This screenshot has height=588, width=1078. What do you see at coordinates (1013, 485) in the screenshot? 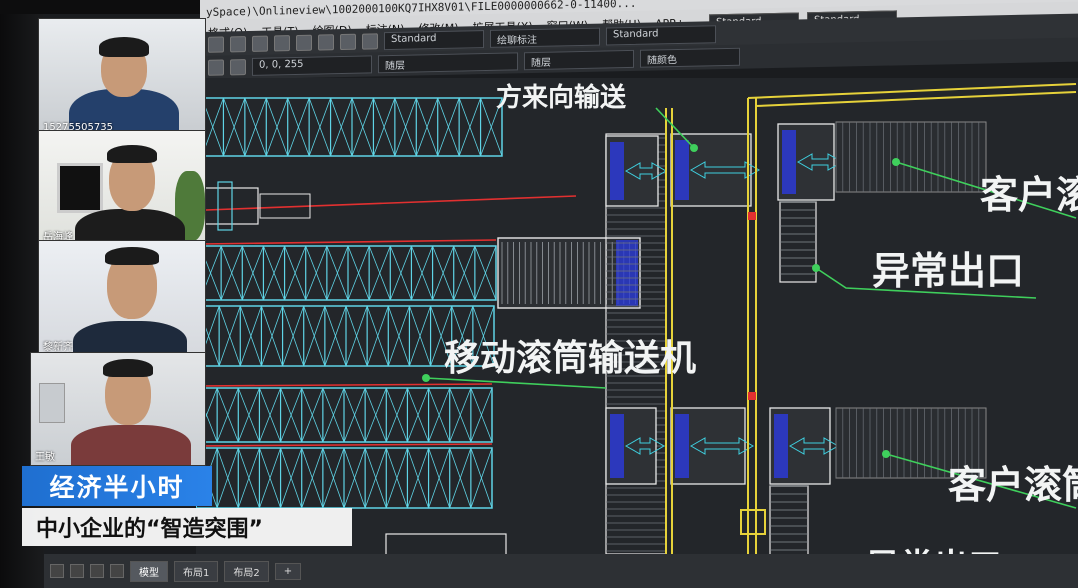
I see `label-customer-conveyor-2: 客户滚筒` at bounding box center [1013, 485].